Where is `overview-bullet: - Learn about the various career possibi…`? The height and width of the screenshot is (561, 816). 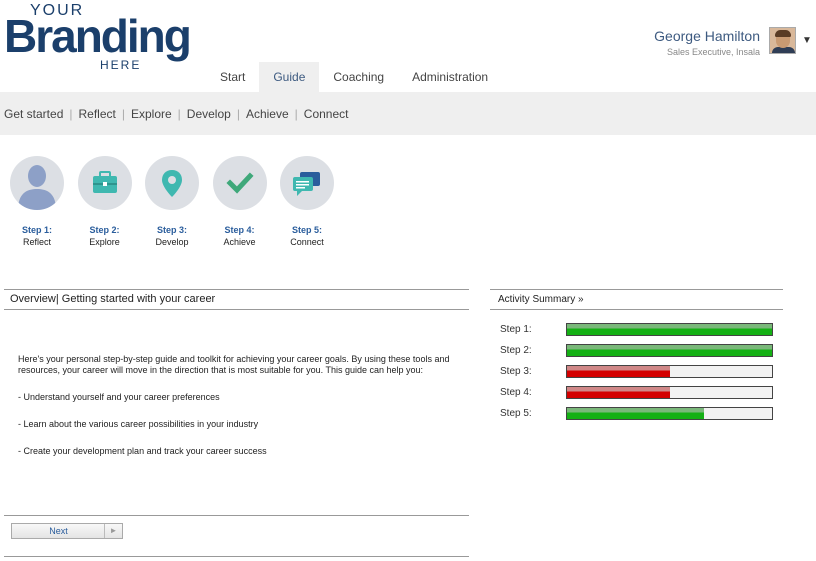 overview-bullet: - Learn about the various career possibi… is located at coordinates (138, 424).